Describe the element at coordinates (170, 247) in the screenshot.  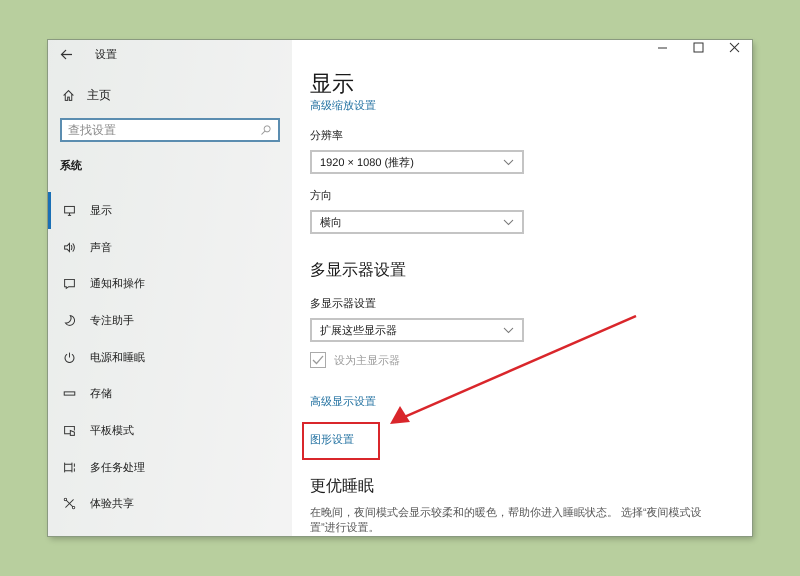
I see `sidebar-item: 声音` at that location.